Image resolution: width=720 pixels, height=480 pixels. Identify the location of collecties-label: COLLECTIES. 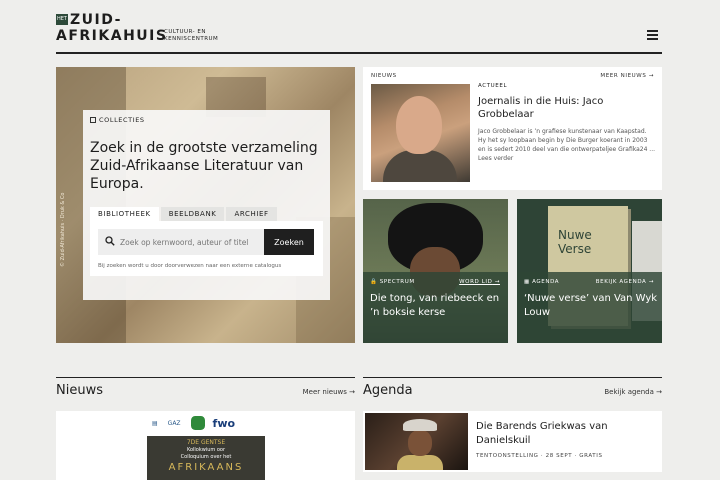
(117, 120).